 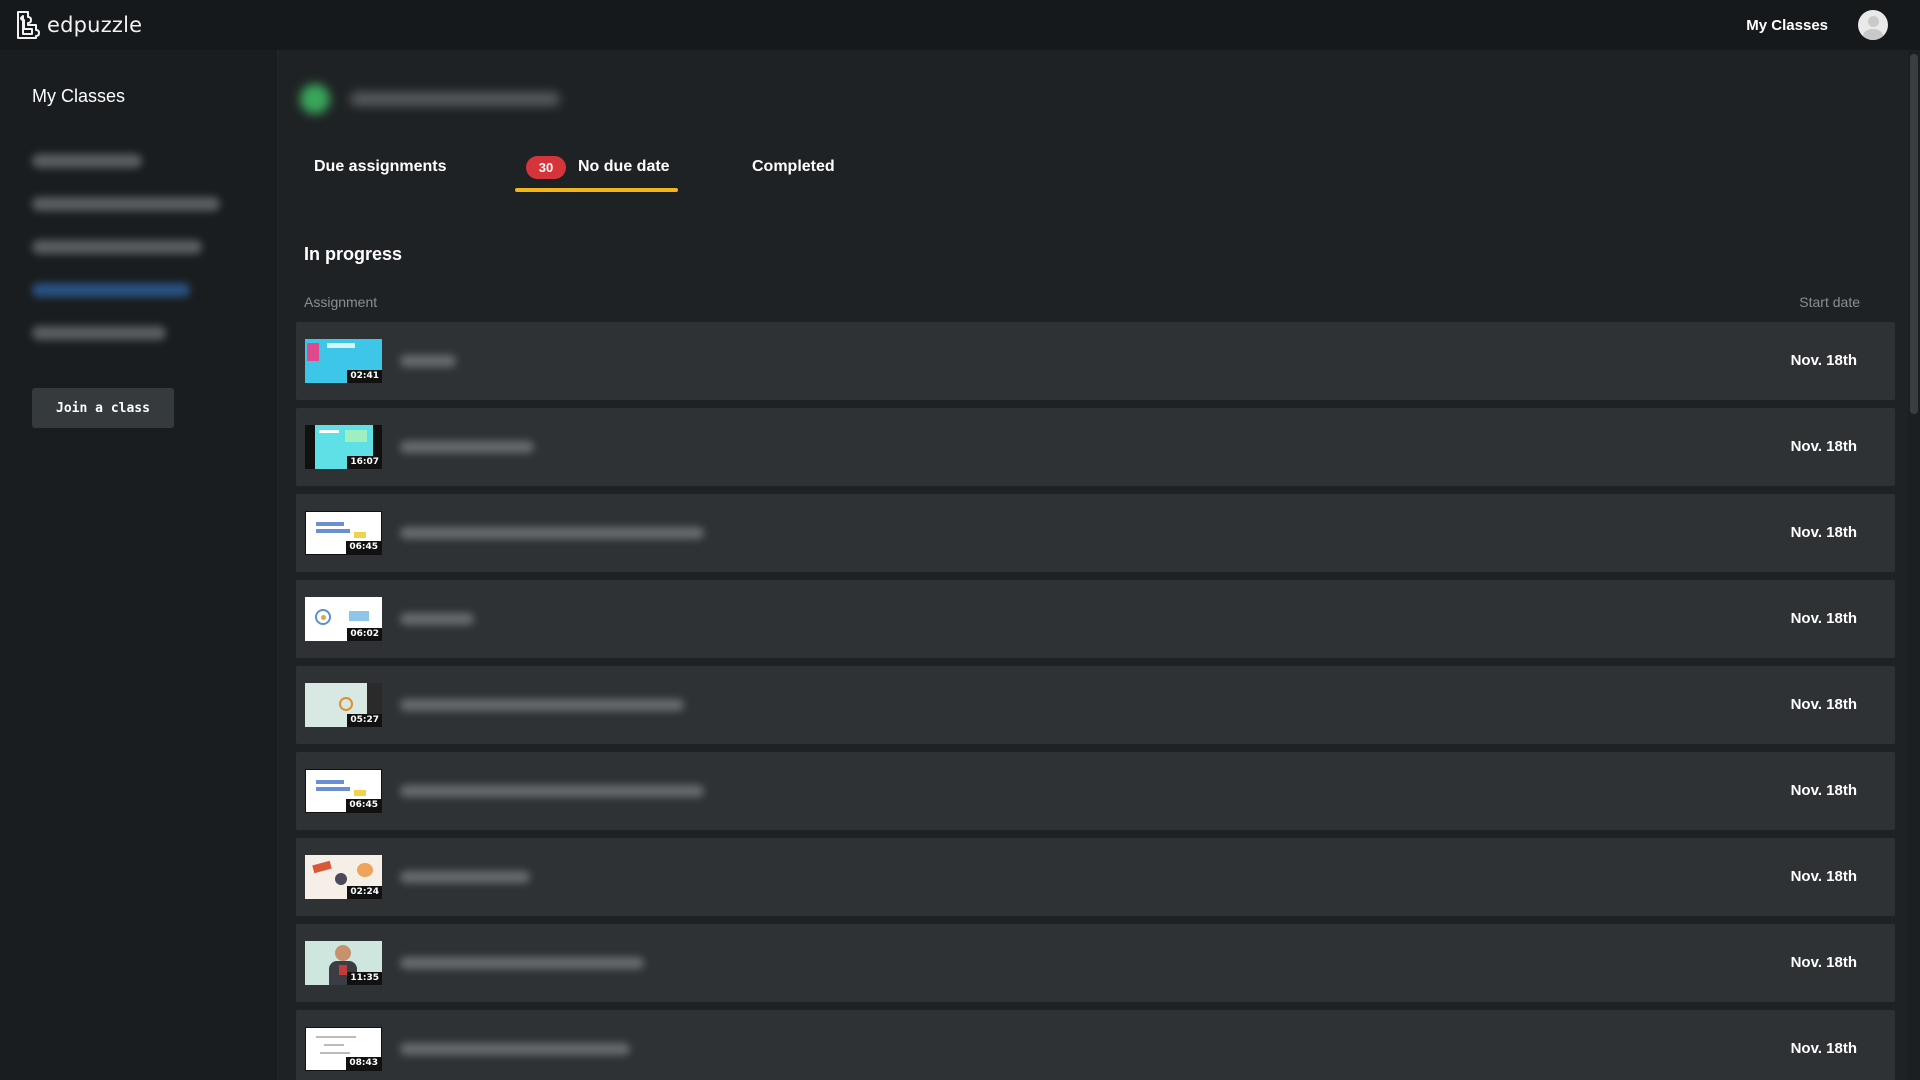 I want to click on brand-name: edpuzzle, so click(x=95, y=25).